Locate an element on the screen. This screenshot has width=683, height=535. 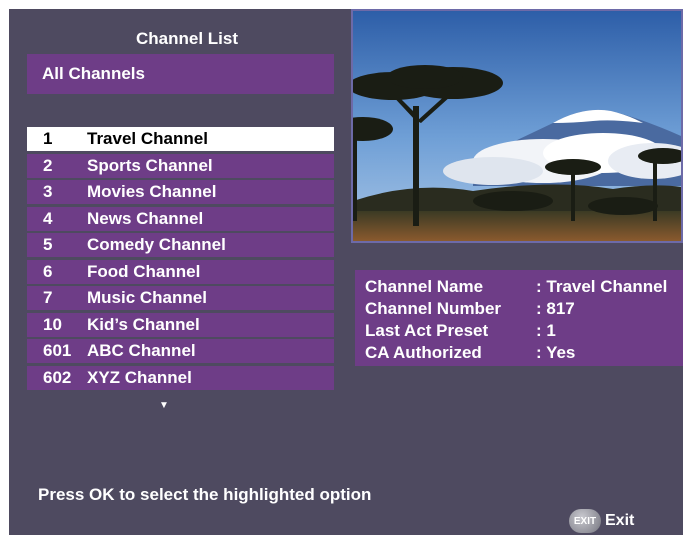
channel-row: 6 Food Channel is located at coordinates (180, 271).